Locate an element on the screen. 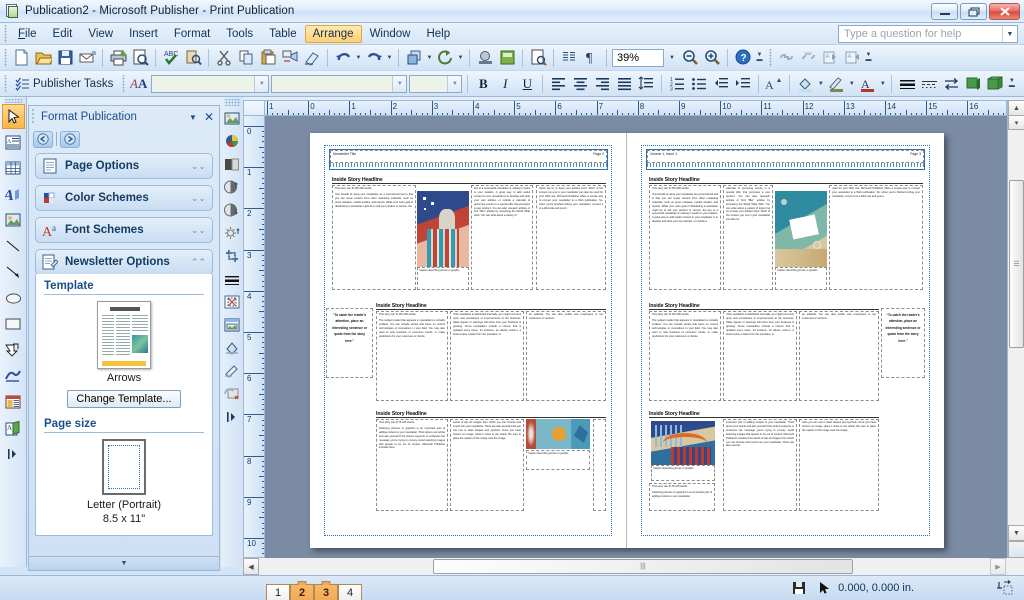 The image size is (1024, 600). rectangle-icon is located at coordinates (13, 324).